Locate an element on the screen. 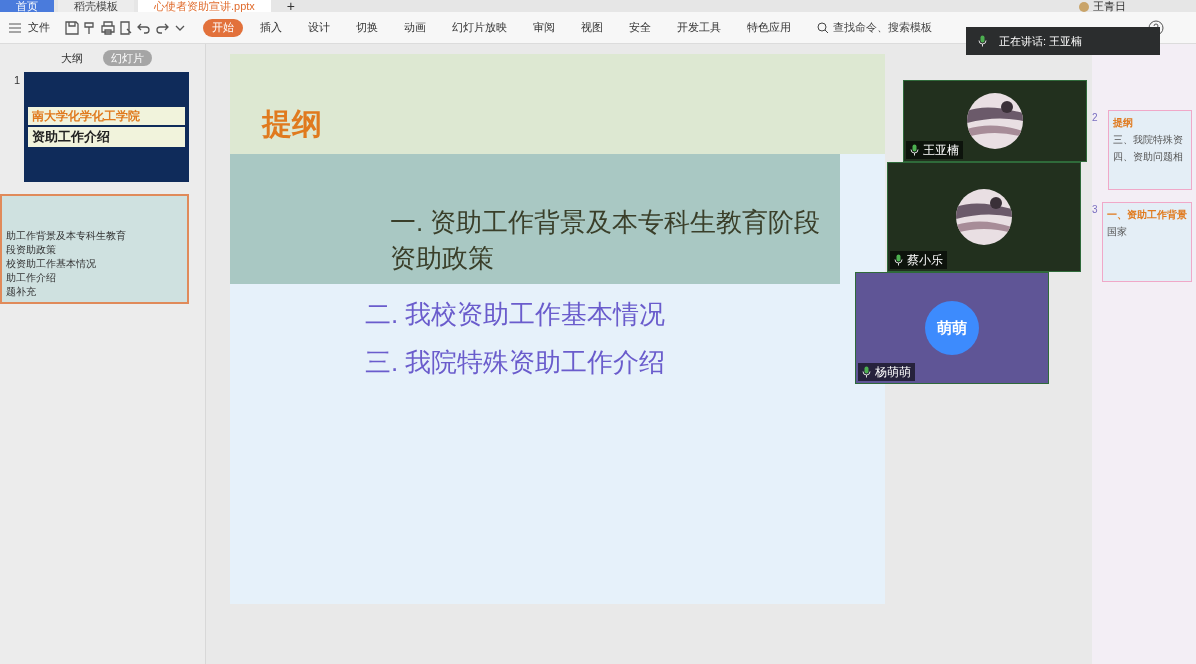 The width and height of the screenshot is (1196, 664). slide-thumbnail: 南大学化学化工学院 资助工作介绍 is located at coordinates (106, 127).